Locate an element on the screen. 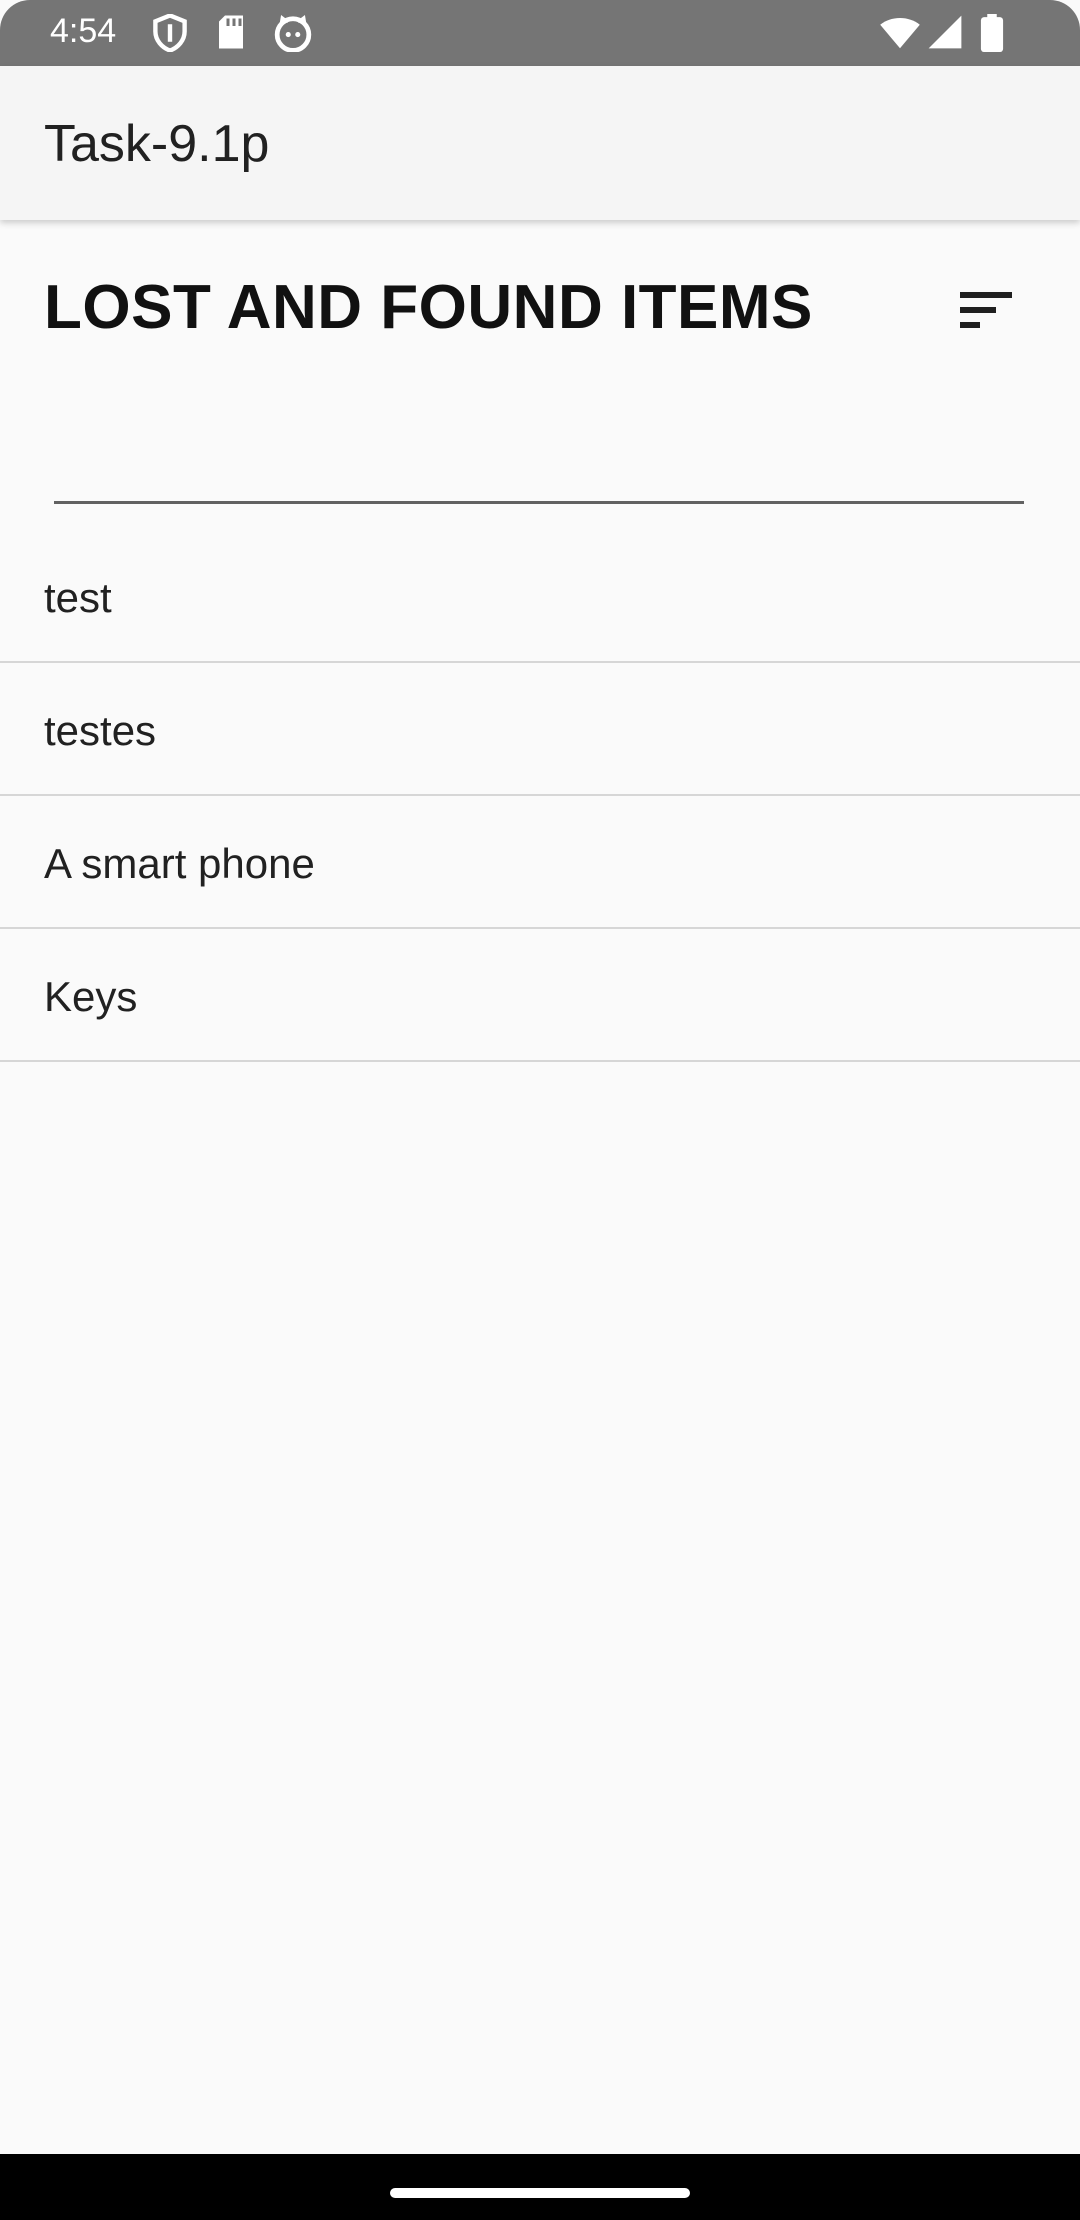 The image size is (1080, 2220). app-title: Task-9.1p is located at coordinates (157, 144).